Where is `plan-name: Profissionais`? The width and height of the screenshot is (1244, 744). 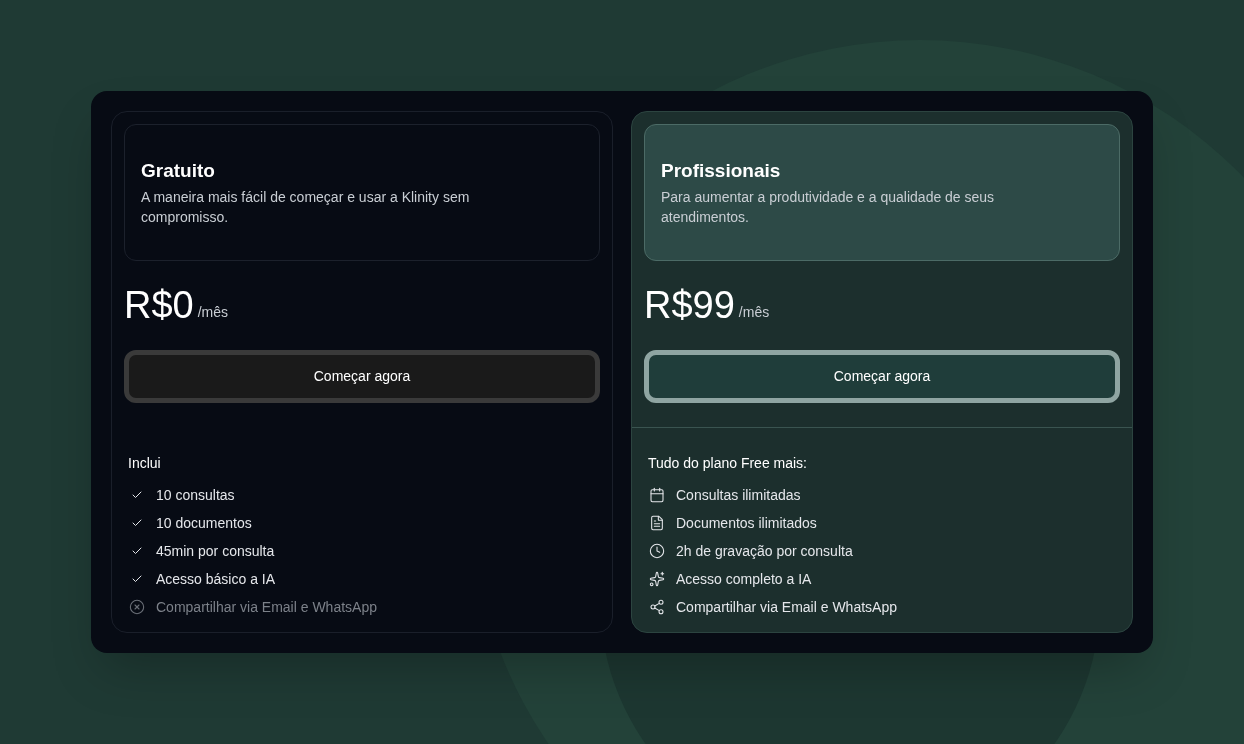
plan-name: Profissionais is located at coordinates (721, 171).